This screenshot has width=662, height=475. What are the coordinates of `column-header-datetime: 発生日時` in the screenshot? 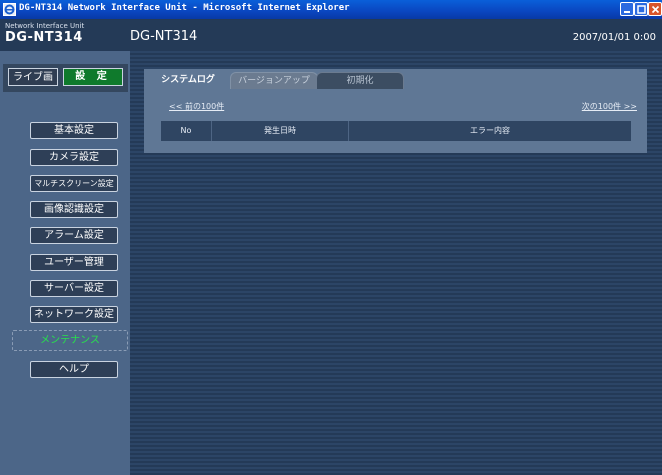 It's located at (280, 131).